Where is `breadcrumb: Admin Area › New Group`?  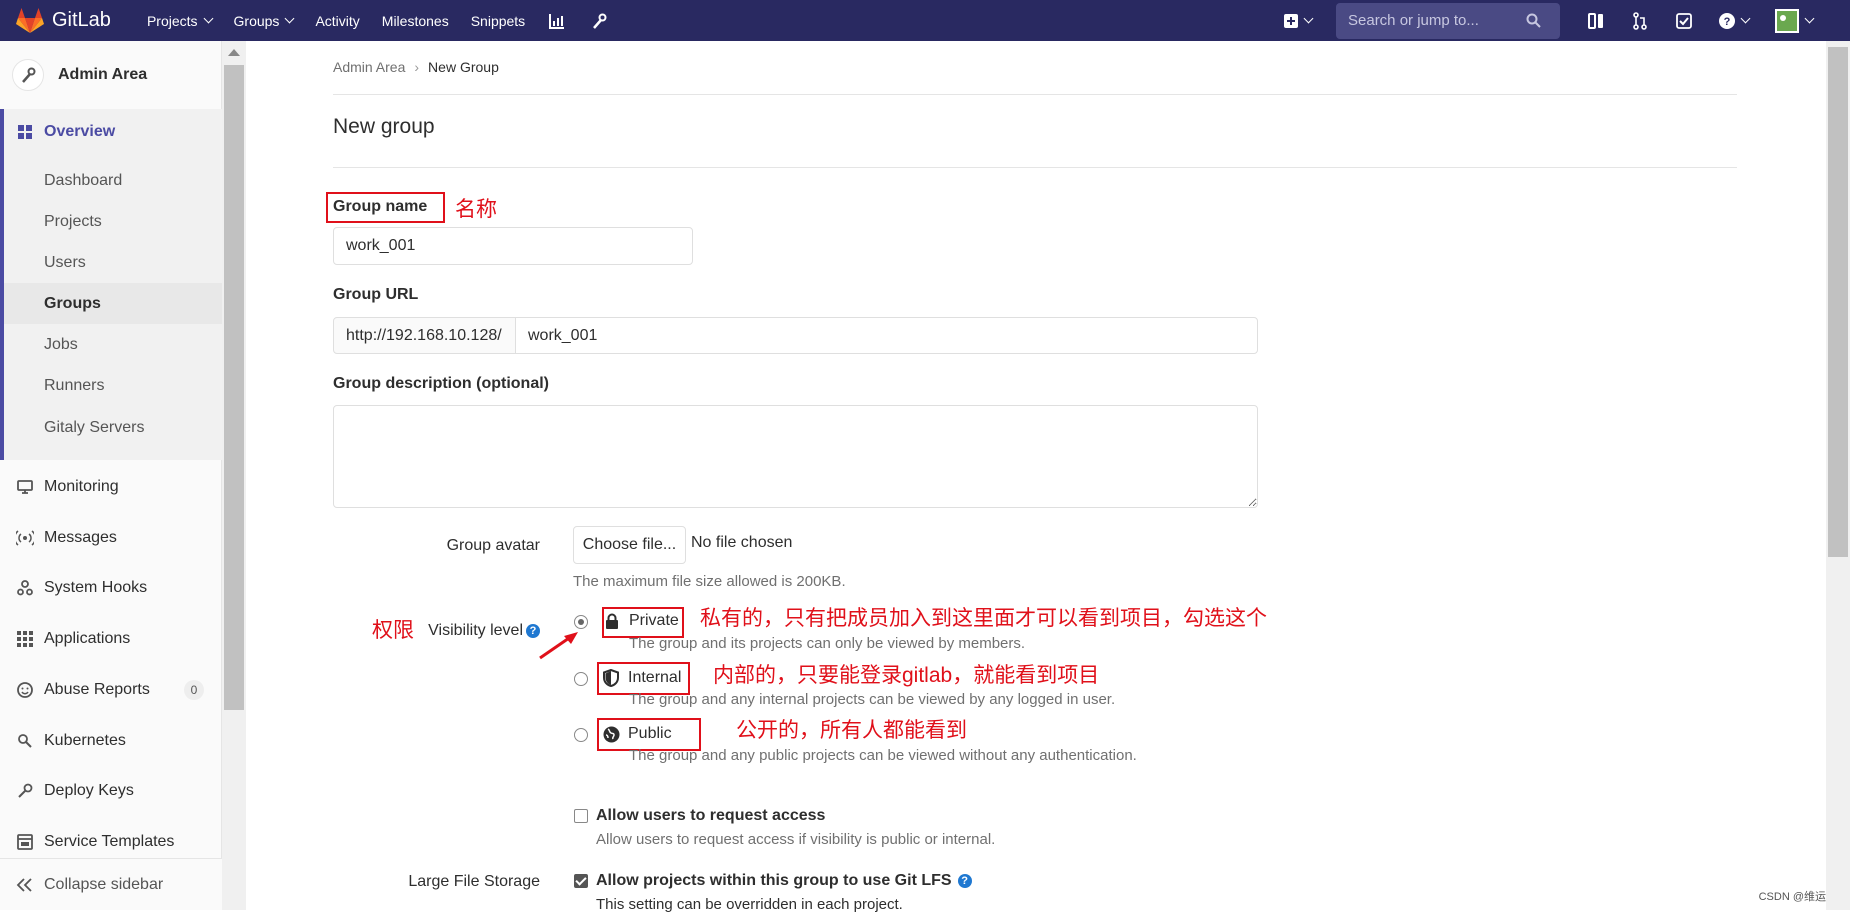
breadcrumb: Admin Area › New Group is located at coordinates (416, 67).